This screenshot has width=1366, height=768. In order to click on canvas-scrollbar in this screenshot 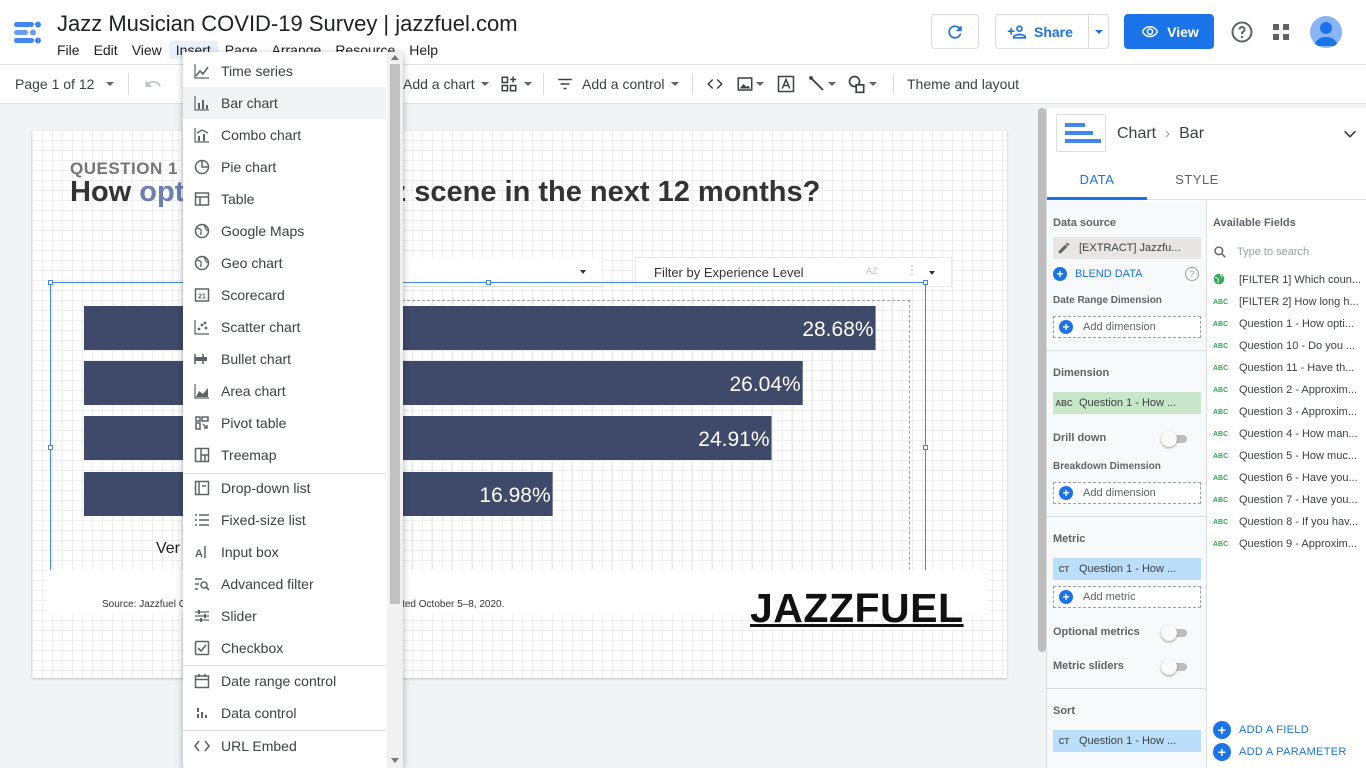, I will do `click(1042, 380)`.